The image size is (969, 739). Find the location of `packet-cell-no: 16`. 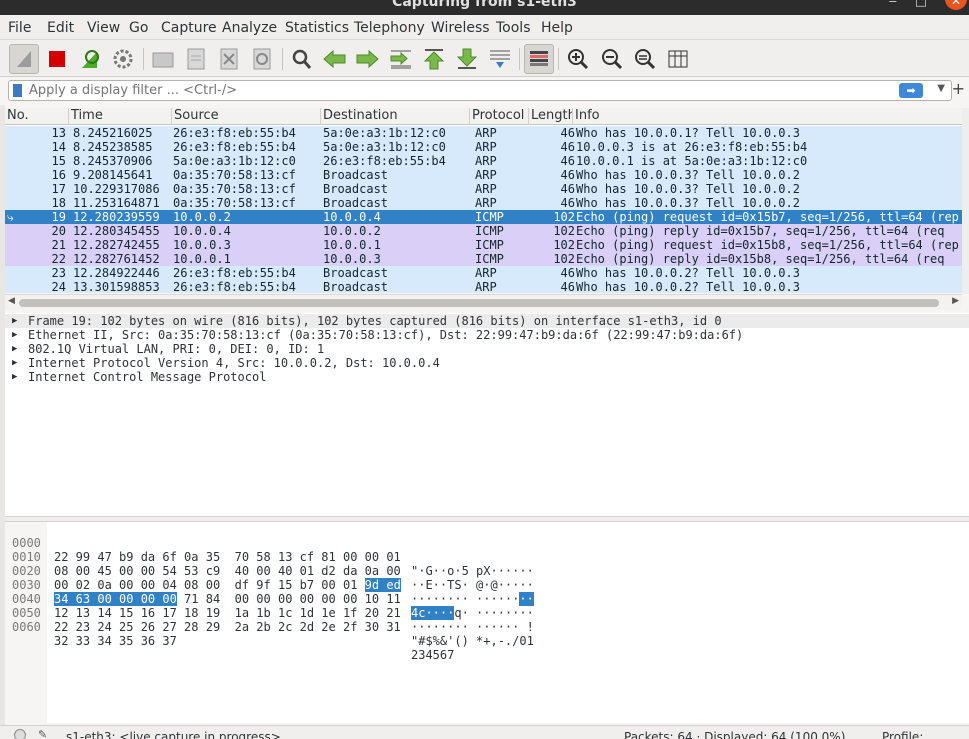

packet-cell-no: 16 is located at coordinates (58, 175).